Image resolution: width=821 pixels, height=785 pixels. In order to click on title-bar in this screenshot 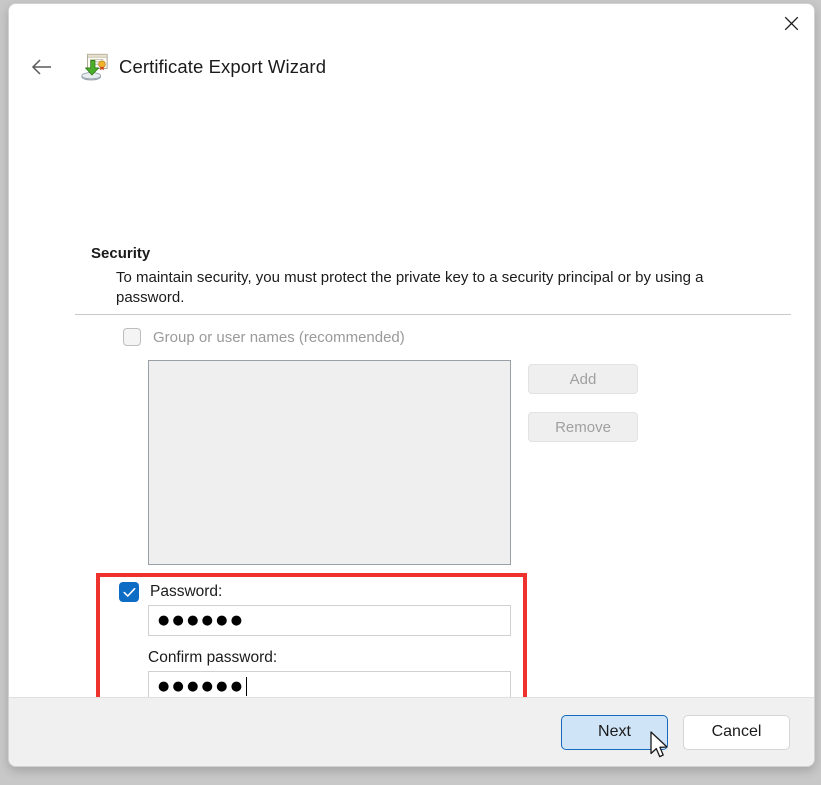, I will do `click(411, 24)`.